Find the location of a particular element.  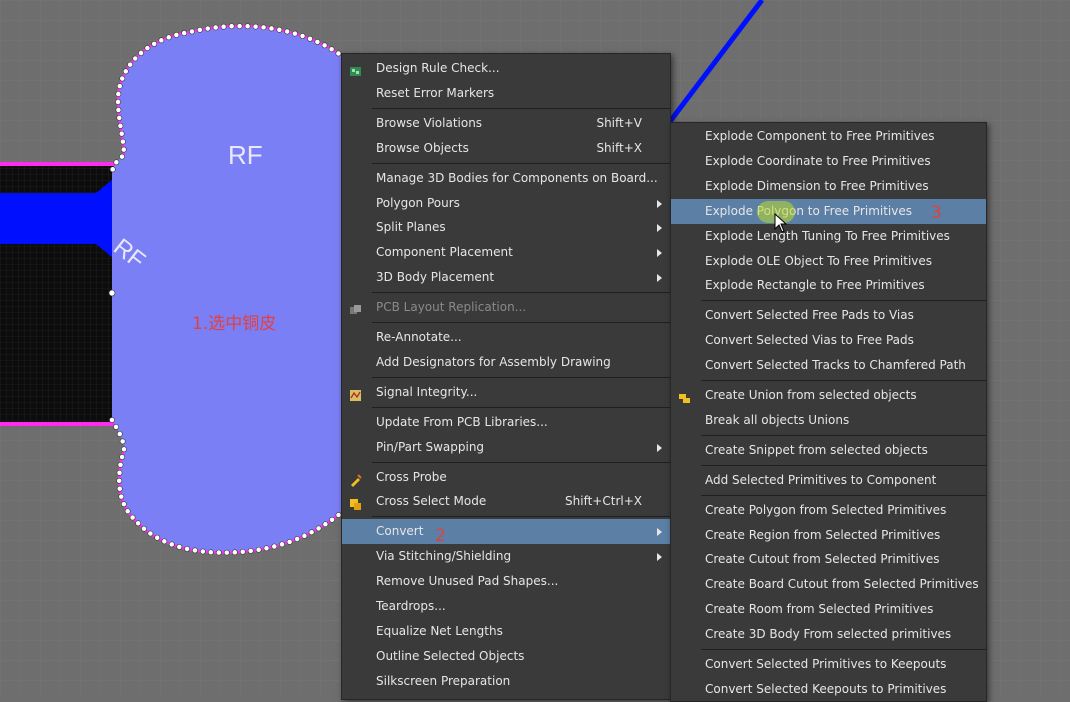

menu-item-equalize-net-lengths: Equalize Net Lengths is located at coordinates (506, 631).